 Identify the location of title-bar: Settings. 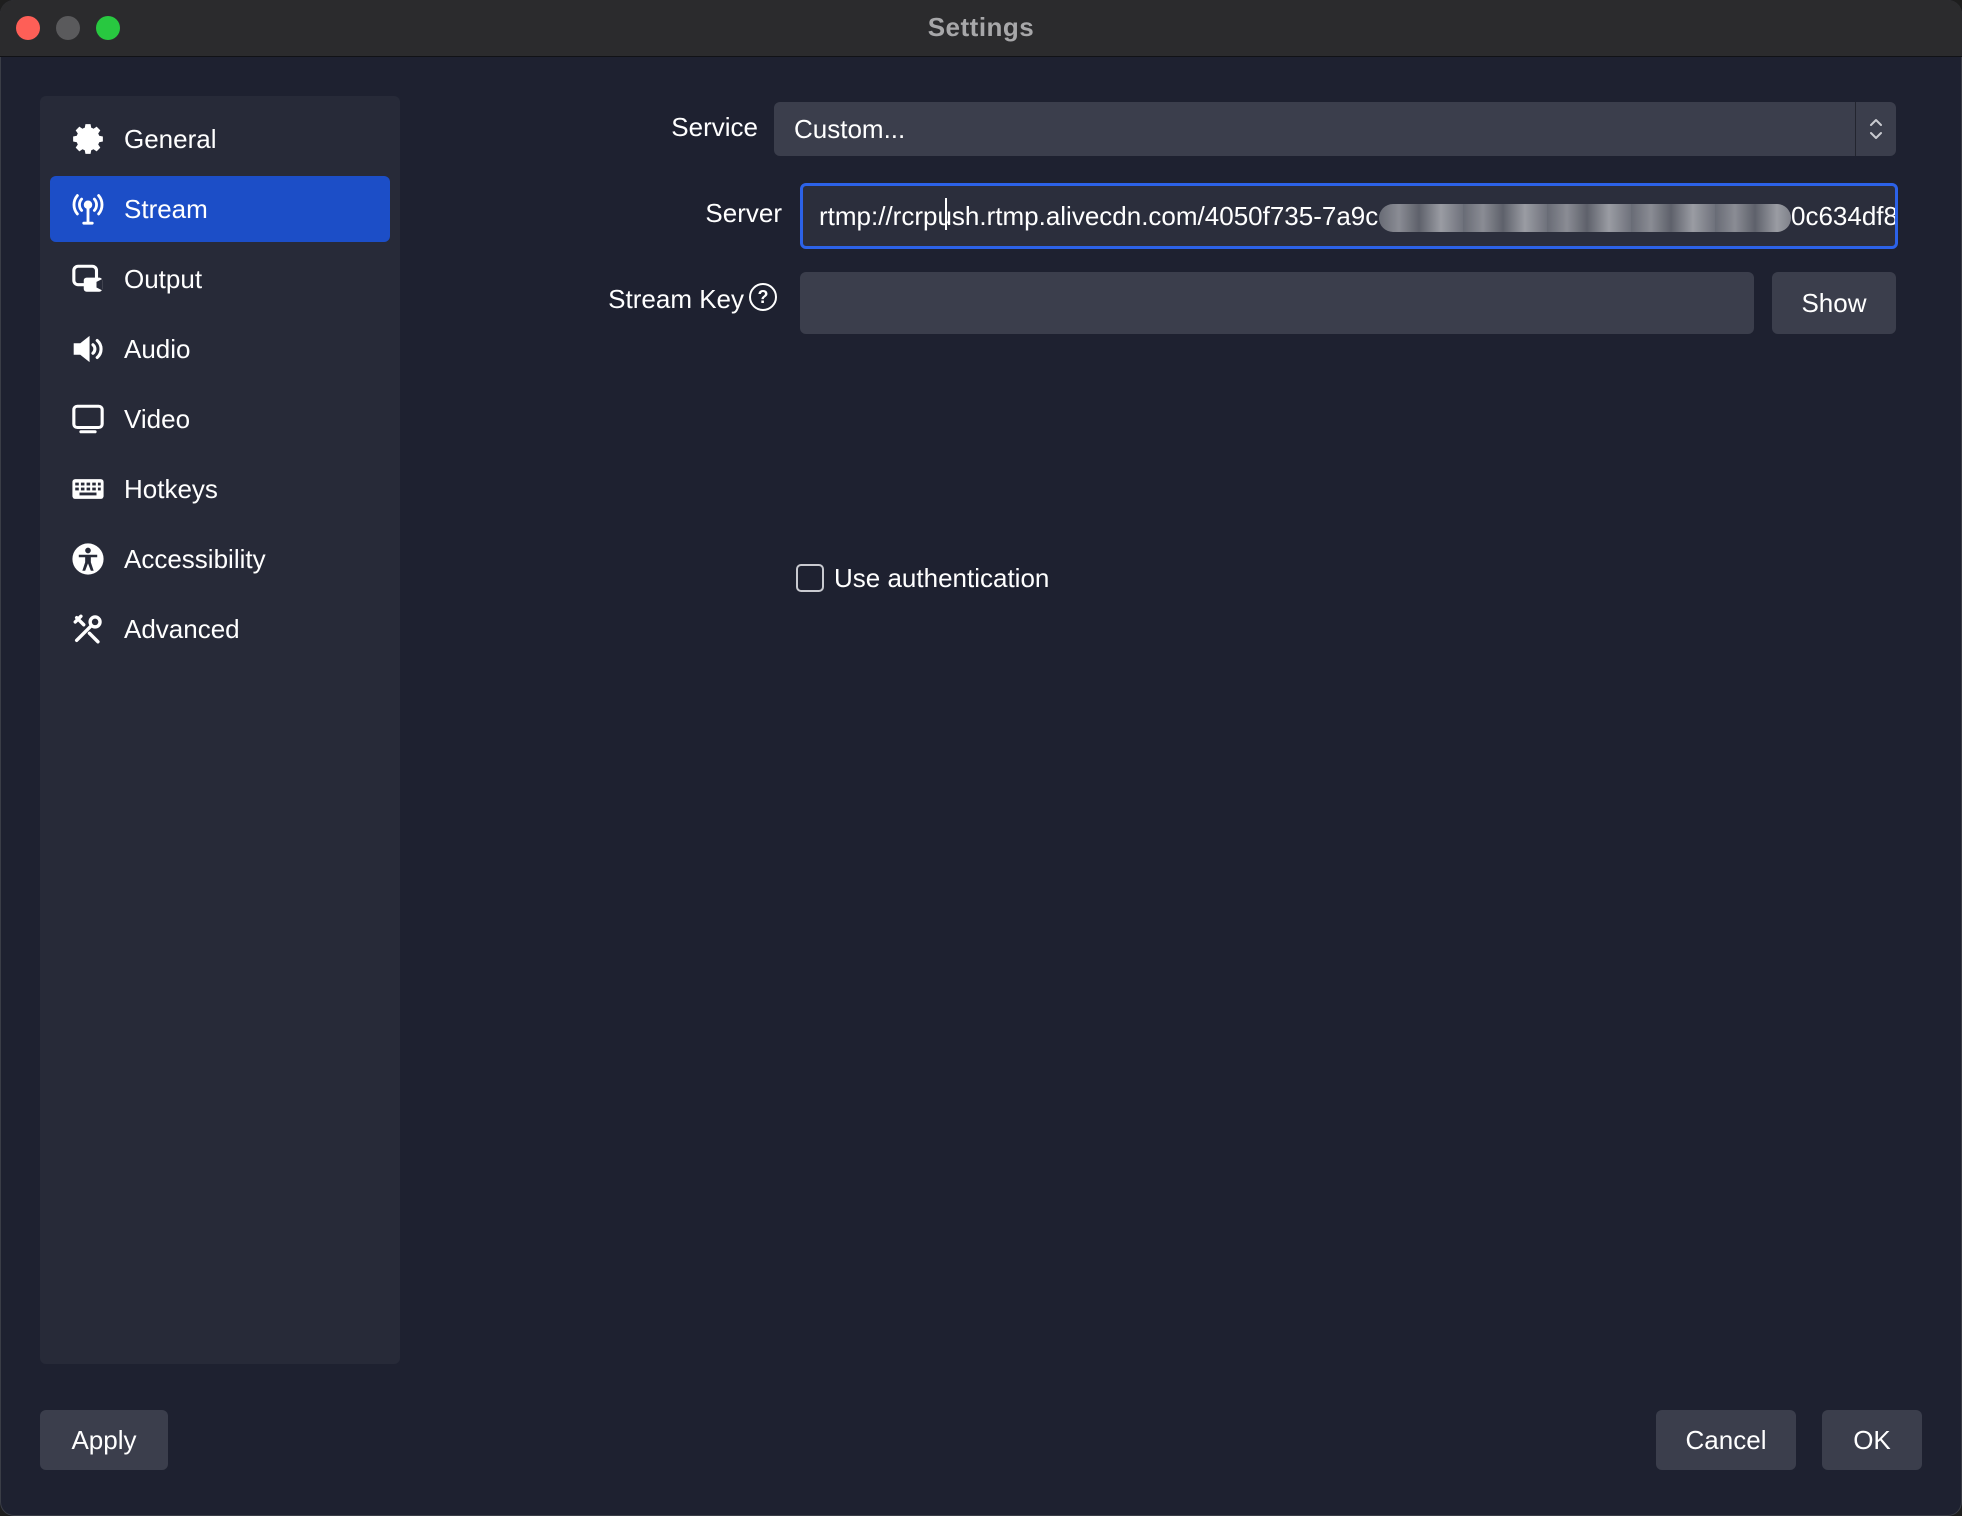
(981, 28).